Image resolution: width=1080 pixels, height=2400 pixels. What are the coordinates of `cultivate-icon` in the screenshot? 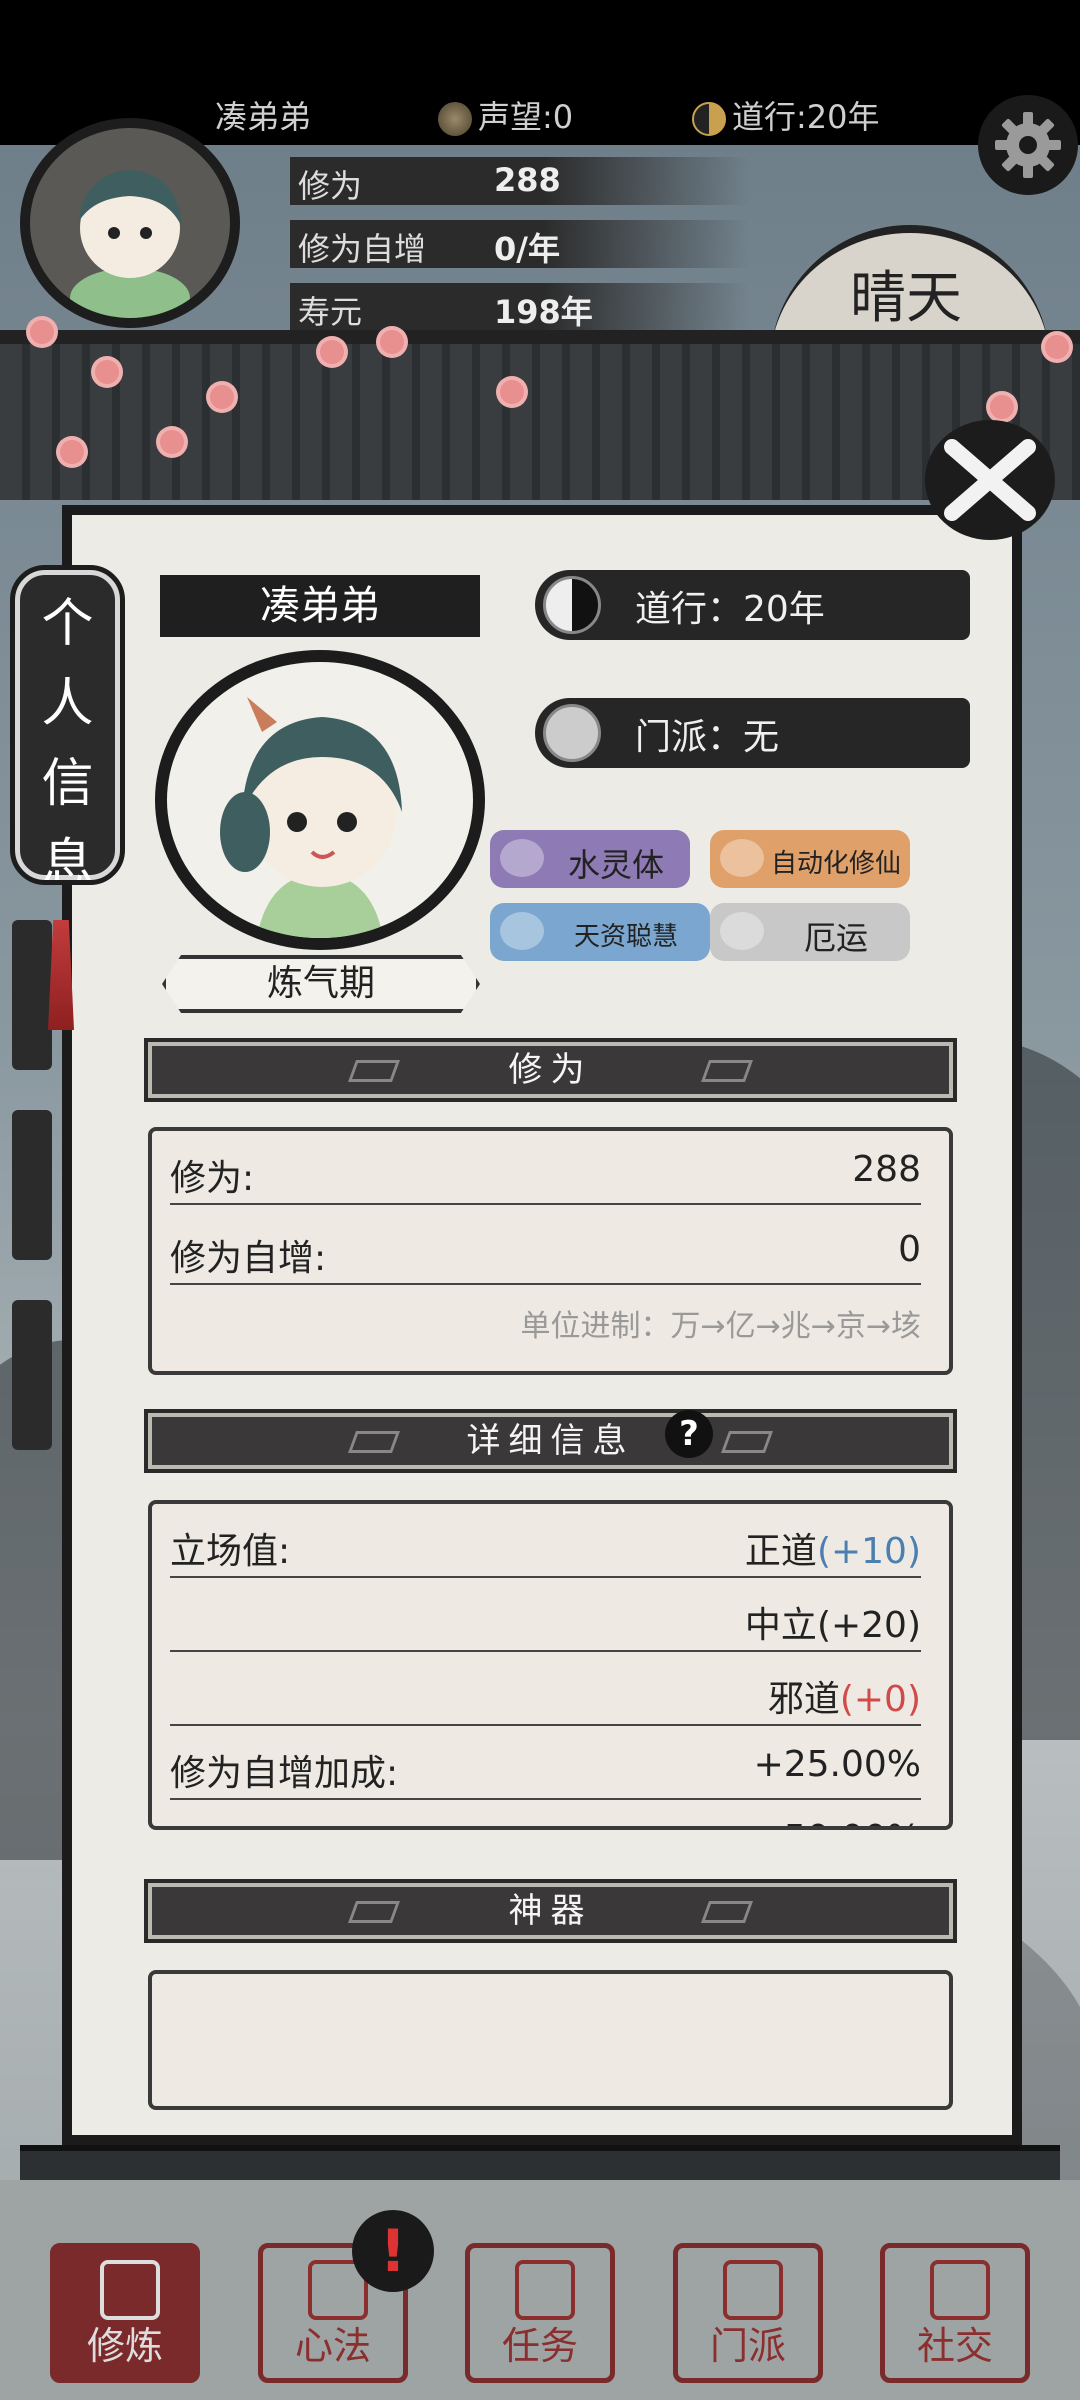 It's located at (130, 2290).